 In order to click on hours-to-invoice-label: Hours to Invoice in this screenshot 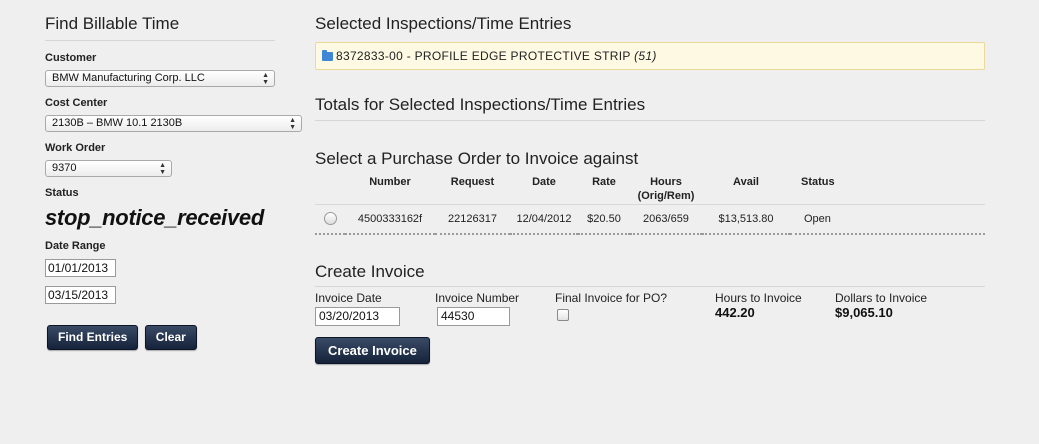, I will do `click(758, 298)`.